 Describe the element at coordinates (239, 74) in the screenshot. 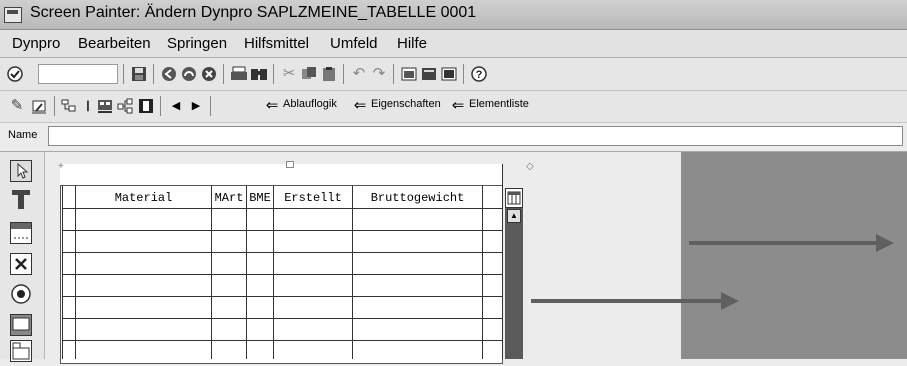

I see `print-icon` at that location.